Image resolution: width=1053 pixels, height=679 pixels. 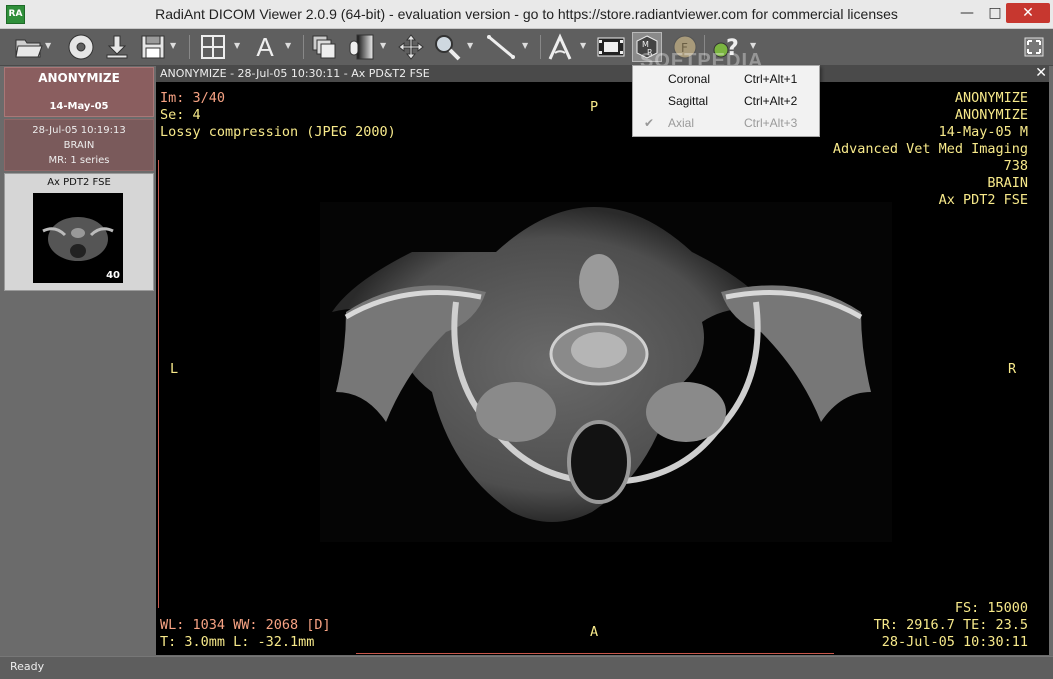 What do you see at coordinates (78, 238) in the screenshot?
I see `series-thumbnail: 40` at bounding box center [78, 238].